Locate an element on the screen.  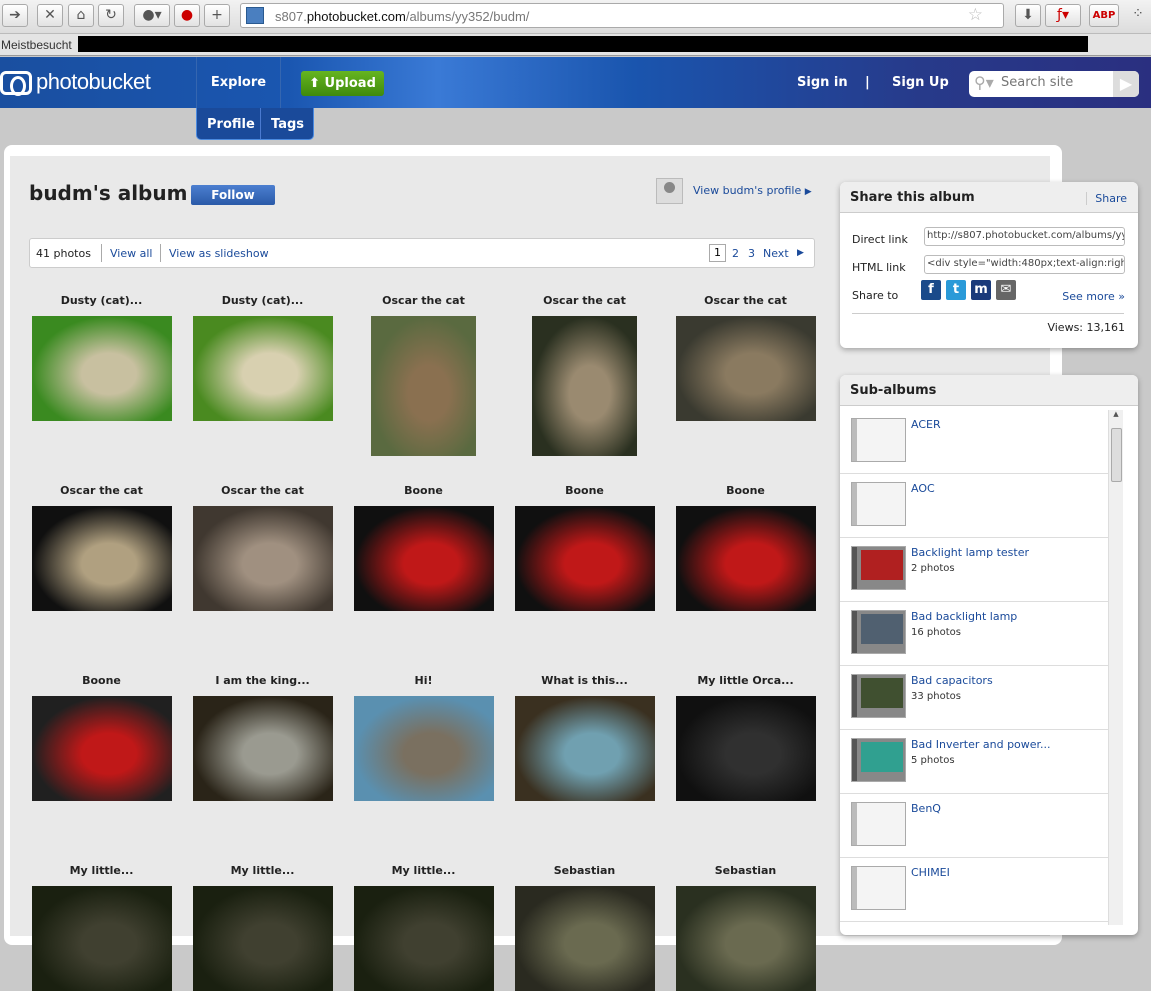
sub-album-item: Backlight lamp tester 2 photos is located at coordinates (974, 570).